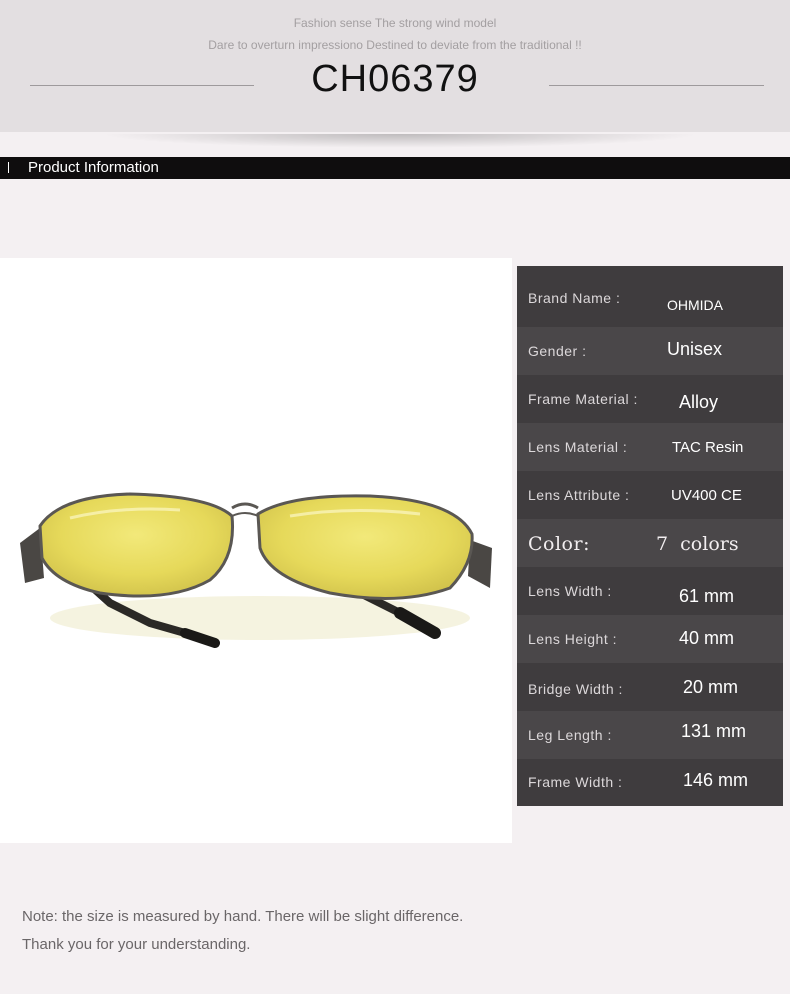 The image size is (790, 994). I want to click on spec-row-lens-width: Lens Width : 61 mm, so click(650, 591).